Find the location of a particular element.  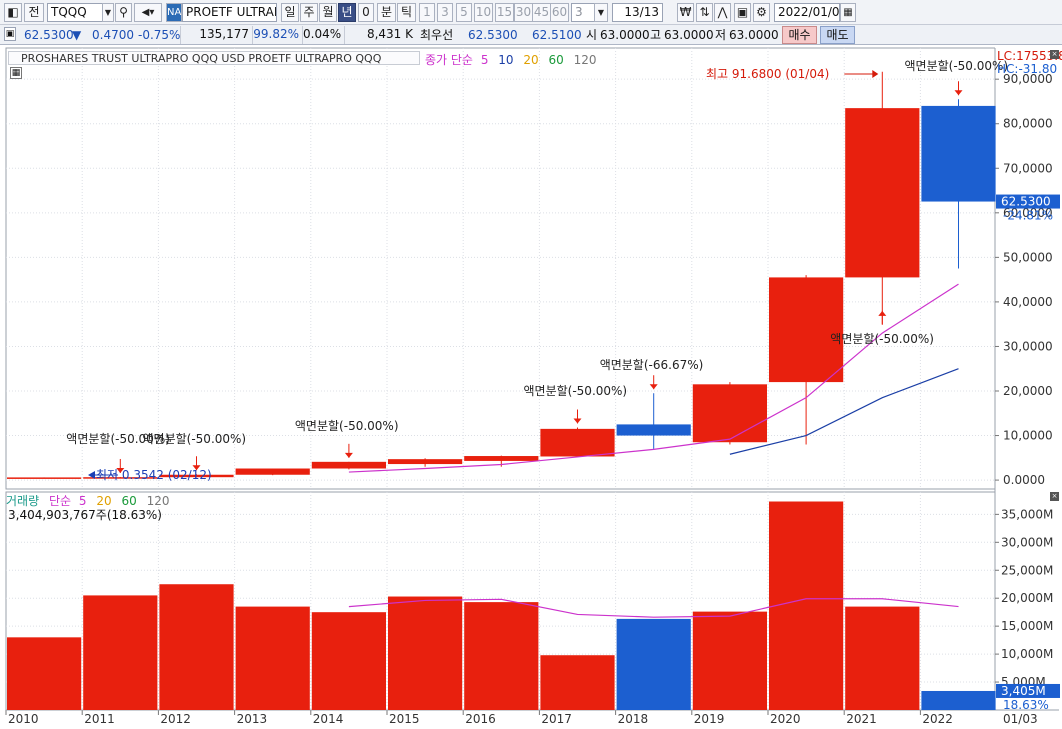

price-direction-icon: ▼ is located at coordinates (77, 35).